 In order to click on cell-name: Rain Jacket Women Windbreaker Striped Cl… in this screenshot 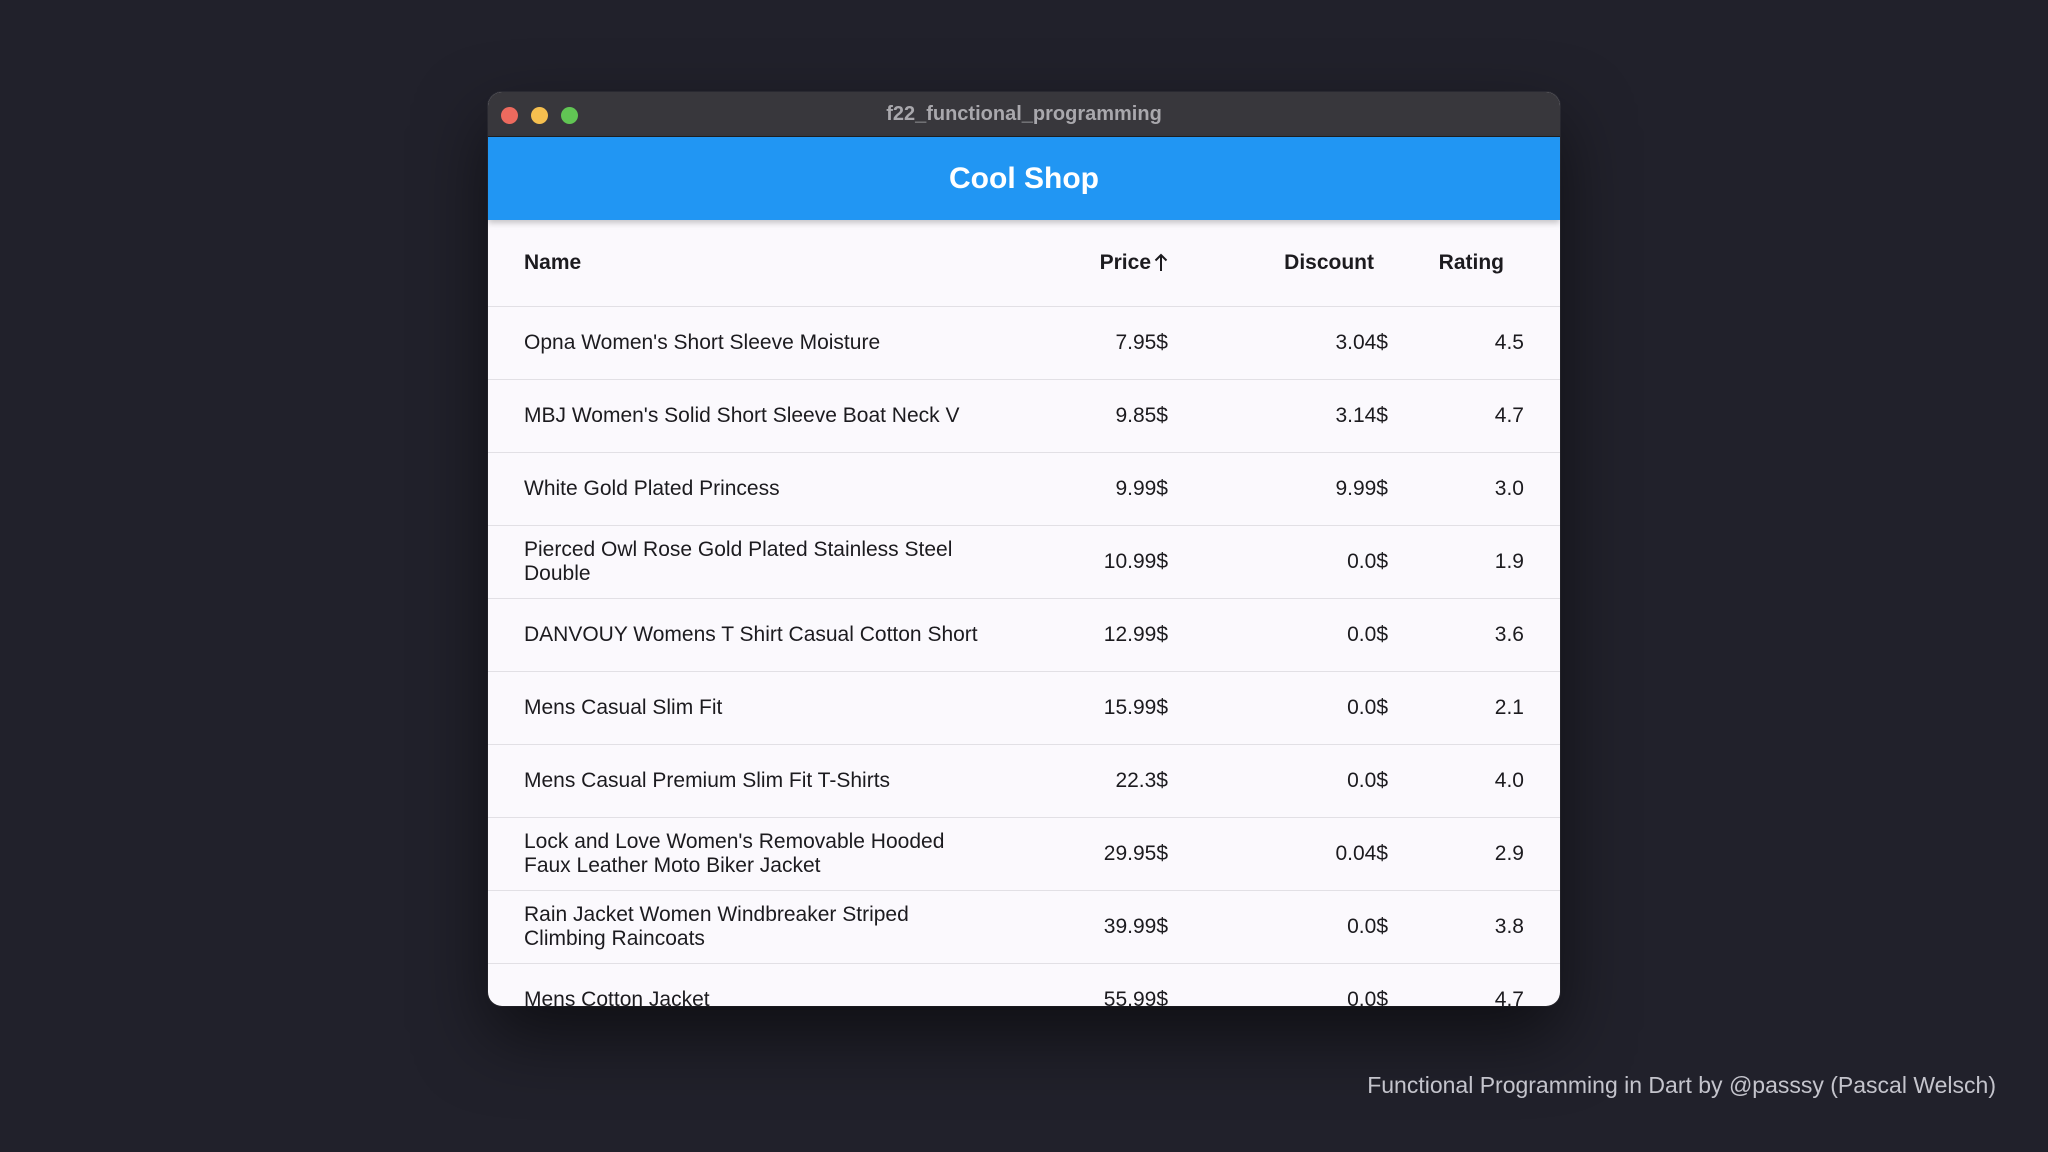, I will do `click(716, 926)`.